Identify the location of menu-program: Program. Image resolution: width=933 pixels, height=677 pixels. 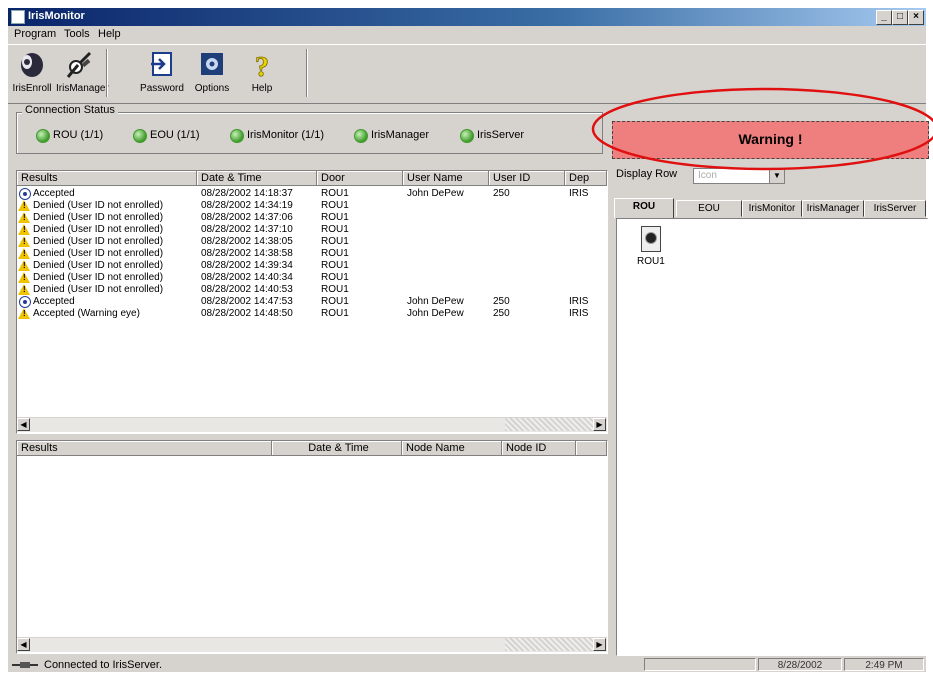
(35, 34).